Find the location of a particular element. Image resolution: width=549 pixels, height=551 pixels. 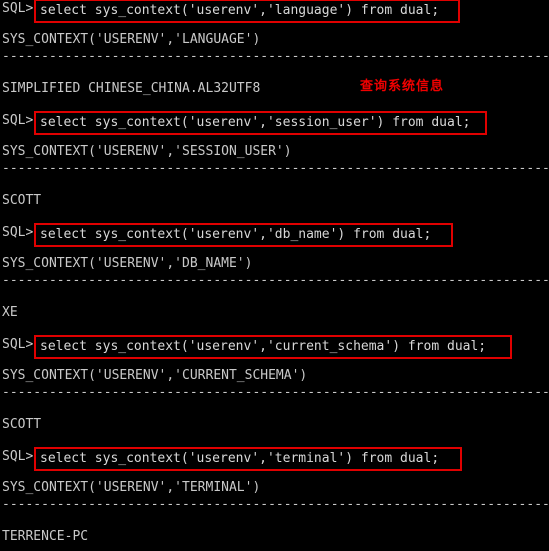

result-value: SIMPLIFIED CHINESE_CHINA.AL32UTF8 is located at coordinates (274, 89).